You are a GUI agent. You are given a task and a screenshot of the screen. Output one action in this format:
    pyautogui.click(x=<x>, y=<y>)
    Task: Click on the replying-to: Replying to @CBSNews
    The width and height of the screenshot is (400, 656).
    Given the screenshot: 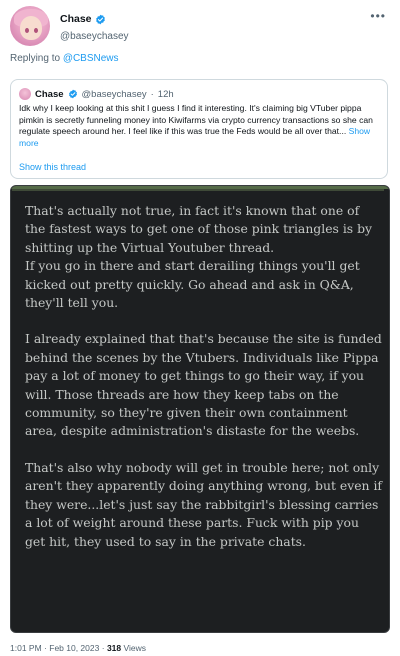 What is the action you would take?
    pyautogui.click(x=64, y=58)
    